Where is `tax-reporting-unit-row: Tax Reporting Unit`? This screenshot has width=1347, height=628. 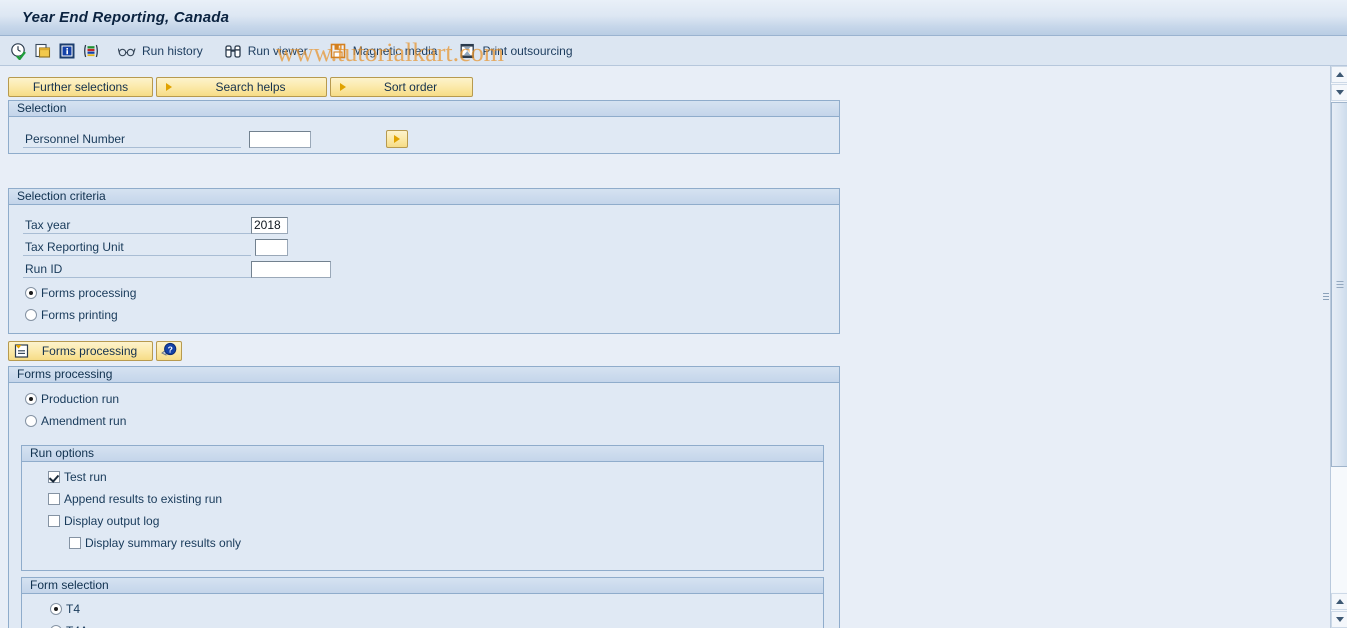
tax-reporting-unit-row: Tax Reporting Unit is located at coordinates (155, 247).